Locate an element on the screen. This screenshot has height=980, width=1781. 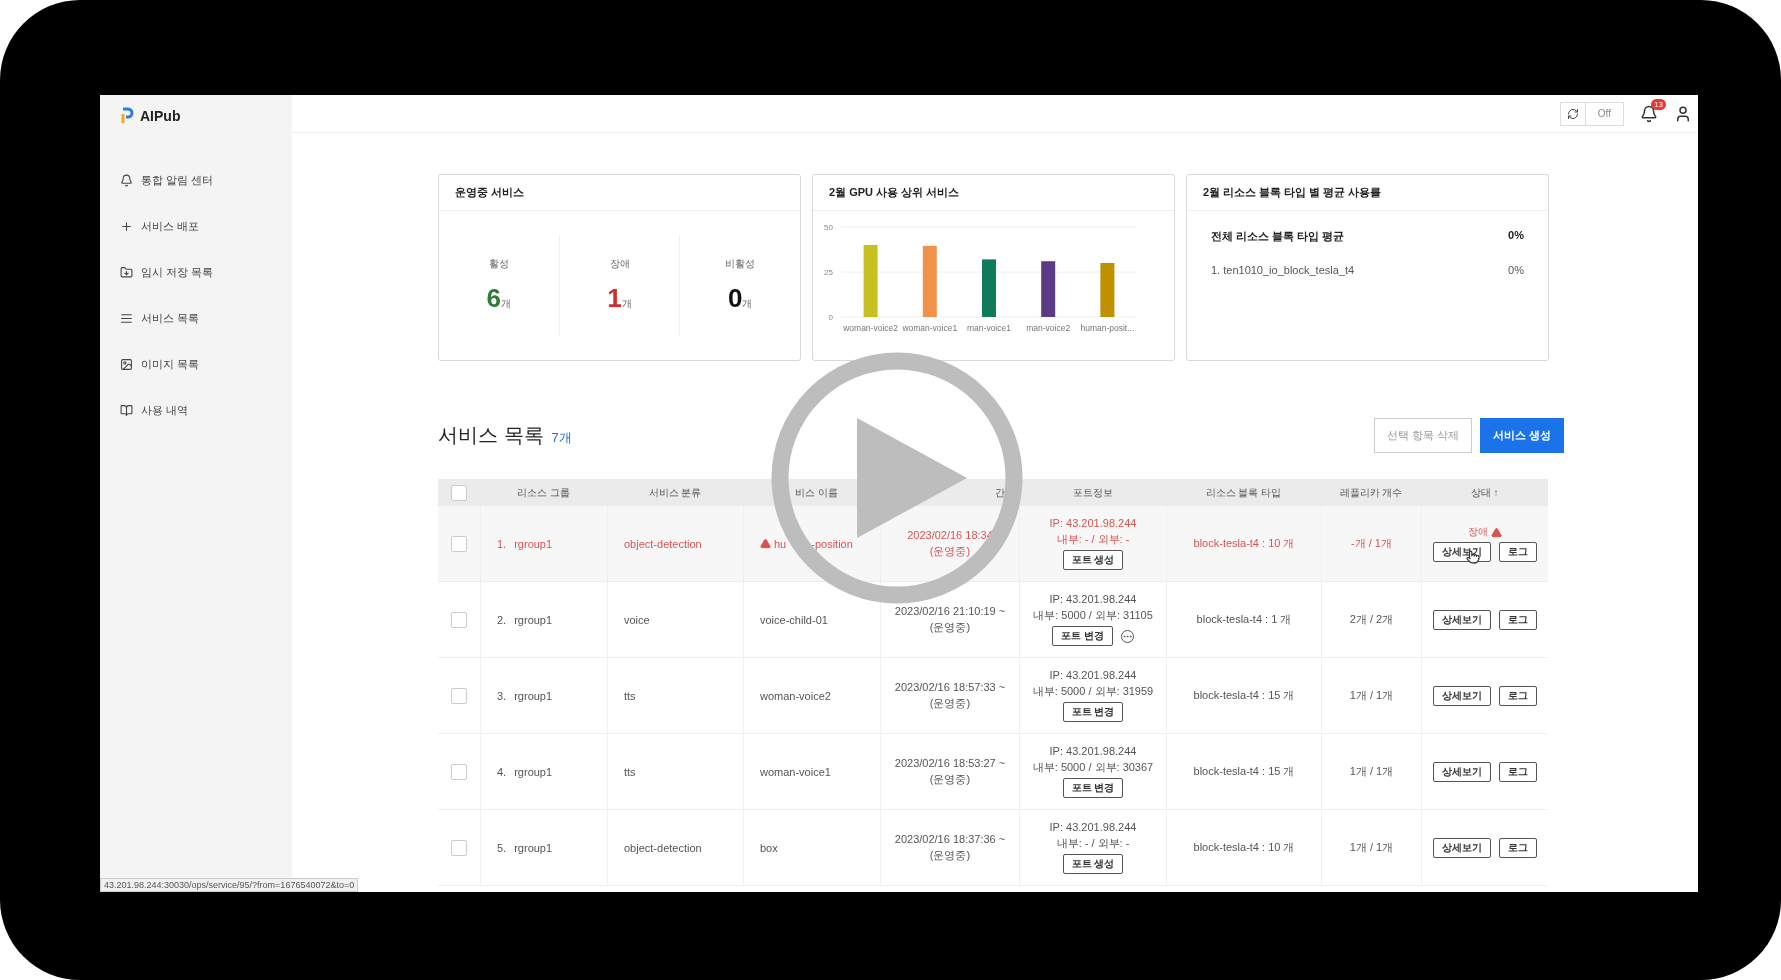
table-cell: woman-voice2 is located at coordinates (795, 695).